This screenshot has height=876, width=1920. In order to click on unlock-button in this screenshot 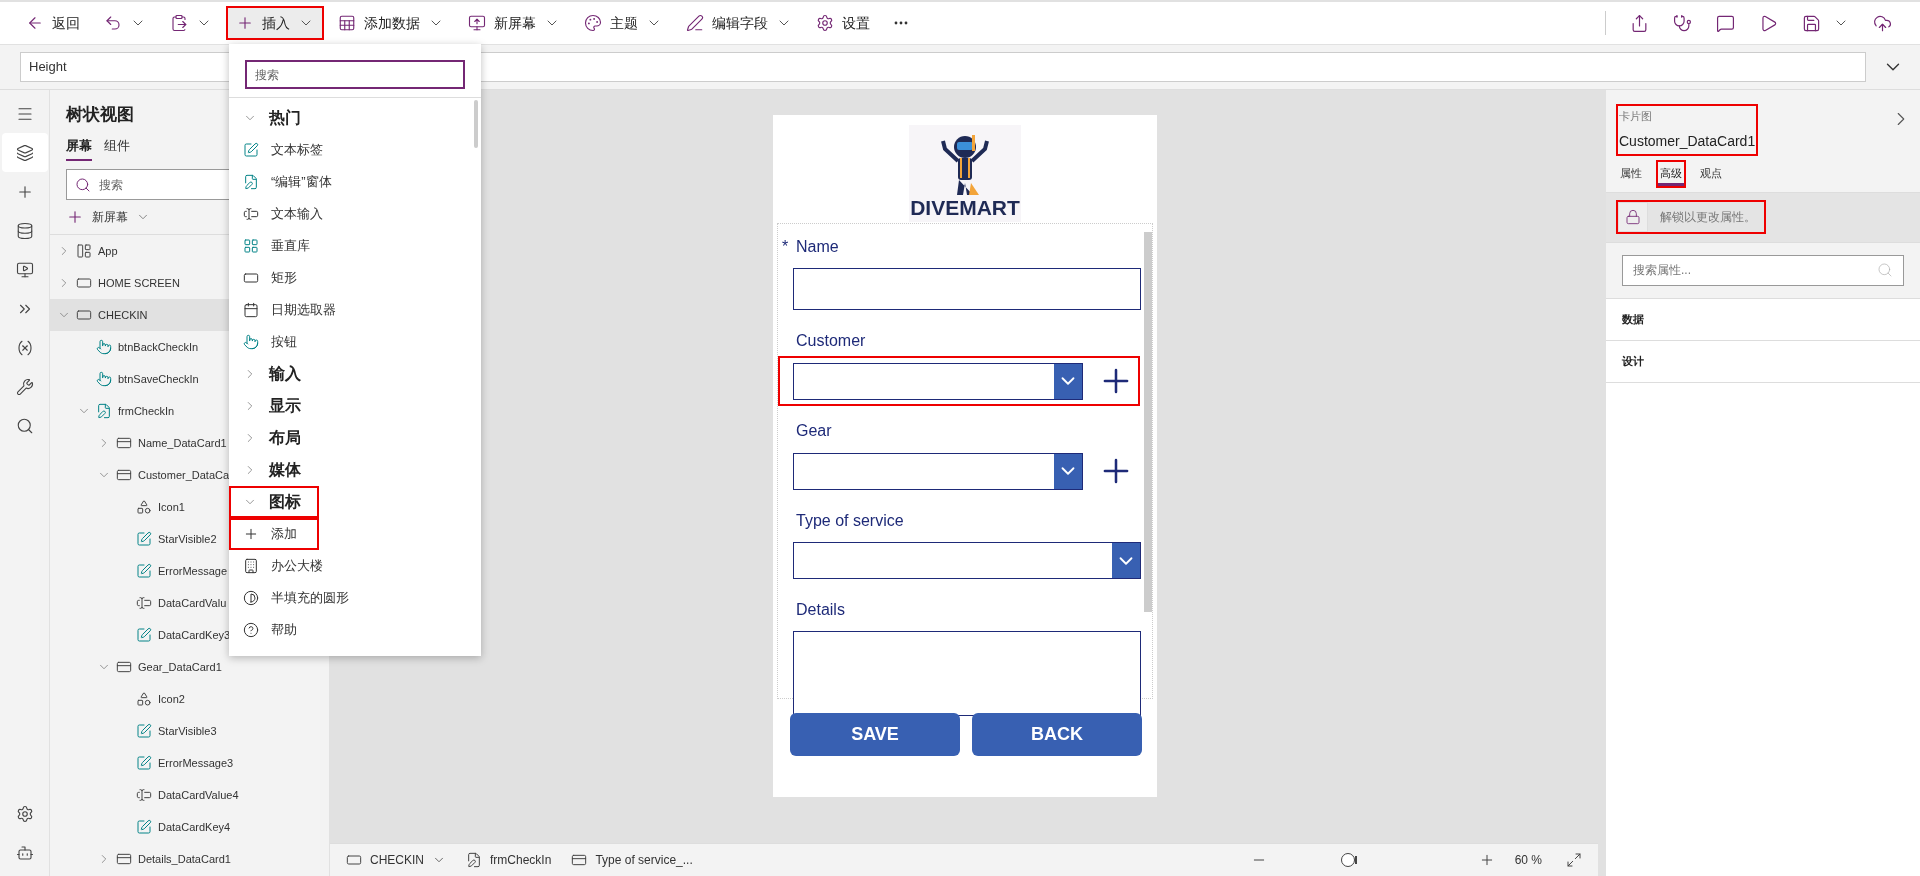, I will do `click(1633, 217)`.